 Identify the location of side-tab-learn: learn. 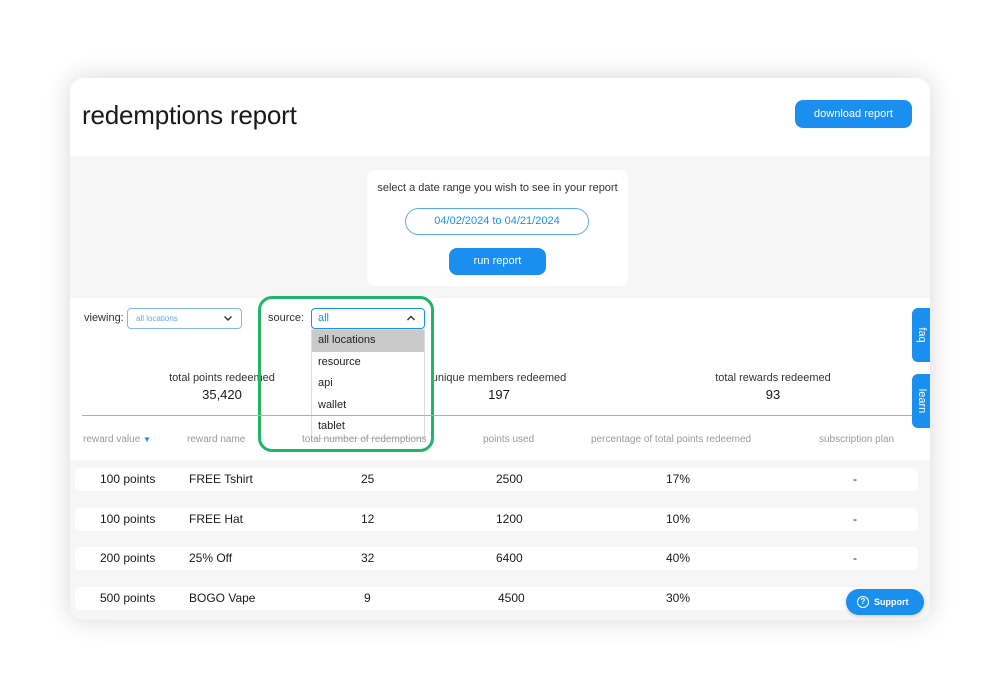
(921, 401).